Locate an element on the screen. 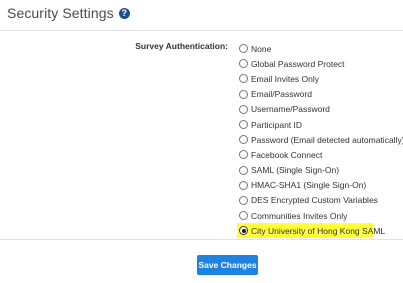 This screenshot has height=283, width=403. header-divider is located at coordinates (201, 30).